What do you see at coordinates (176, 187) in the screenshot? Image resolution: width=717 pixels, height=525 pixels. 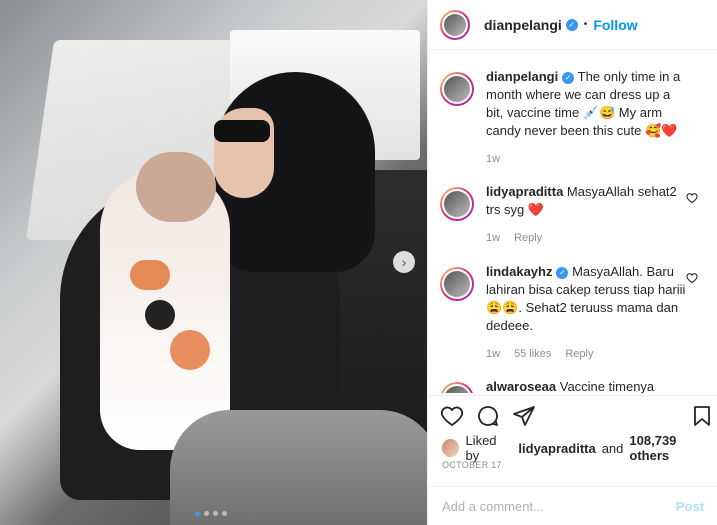 I see `baby-head` at bounding box center [176, 187].